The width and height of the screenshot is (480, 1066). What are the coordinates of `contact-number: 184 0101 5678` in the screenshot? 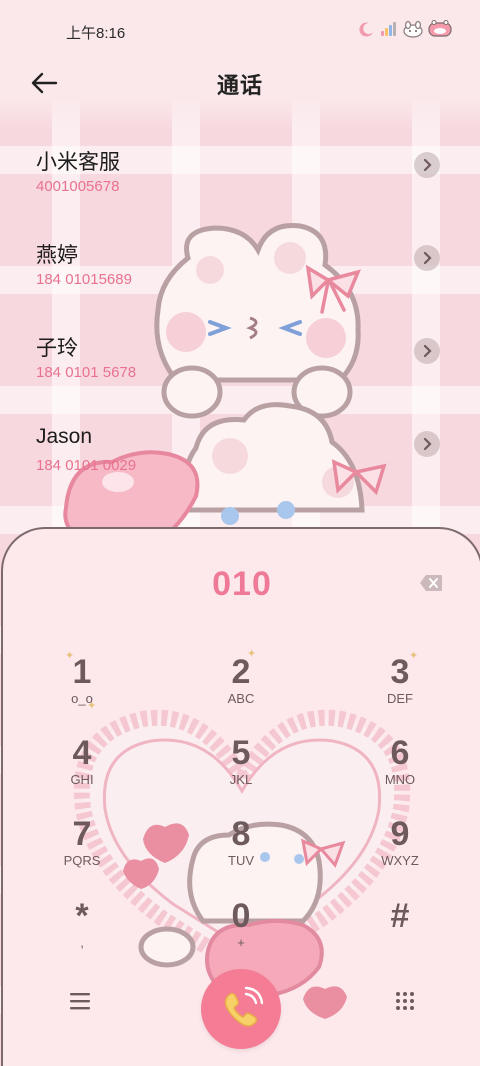 It's located at (86, 372).